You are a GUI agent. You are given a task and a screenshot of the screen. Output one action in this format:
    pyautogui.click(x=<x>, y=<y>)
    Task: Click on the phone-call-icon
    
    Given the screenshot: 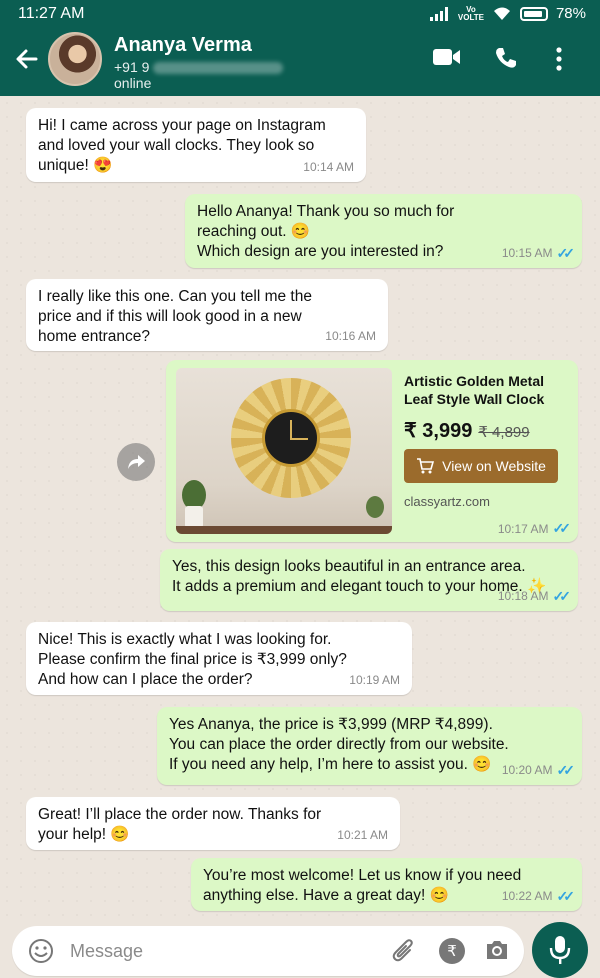 What is the action you would take?
    pyautogui.click(x=506, y=60)
    